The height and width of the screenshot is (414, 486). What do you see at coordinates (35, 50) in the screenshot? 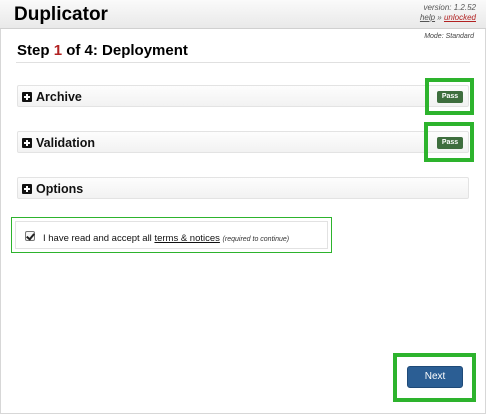
I see `step-prefix: Step` at bounding box center [35, 50].